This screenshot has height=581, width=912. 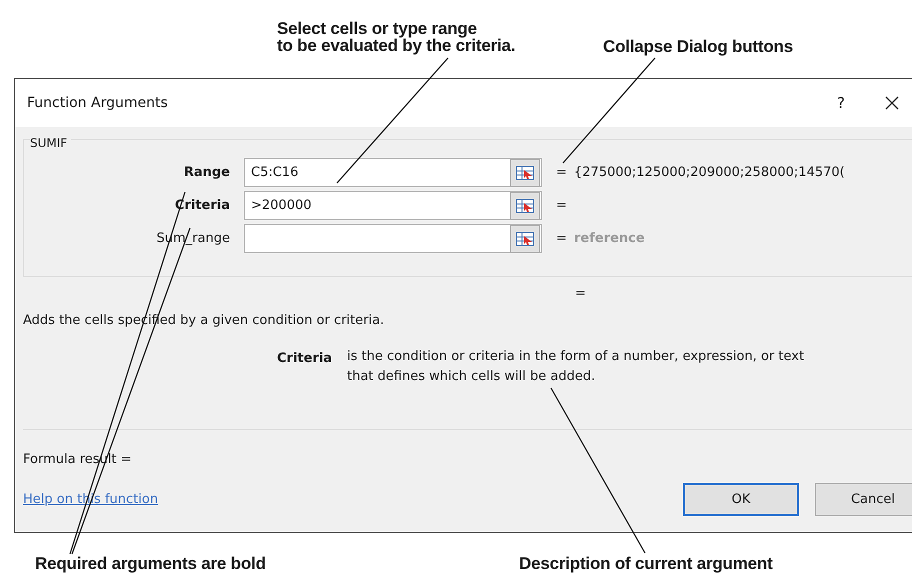 I want to click on callout-text: Select cells or type range to be evaluated by the criteria., so click(x=396, y=37).